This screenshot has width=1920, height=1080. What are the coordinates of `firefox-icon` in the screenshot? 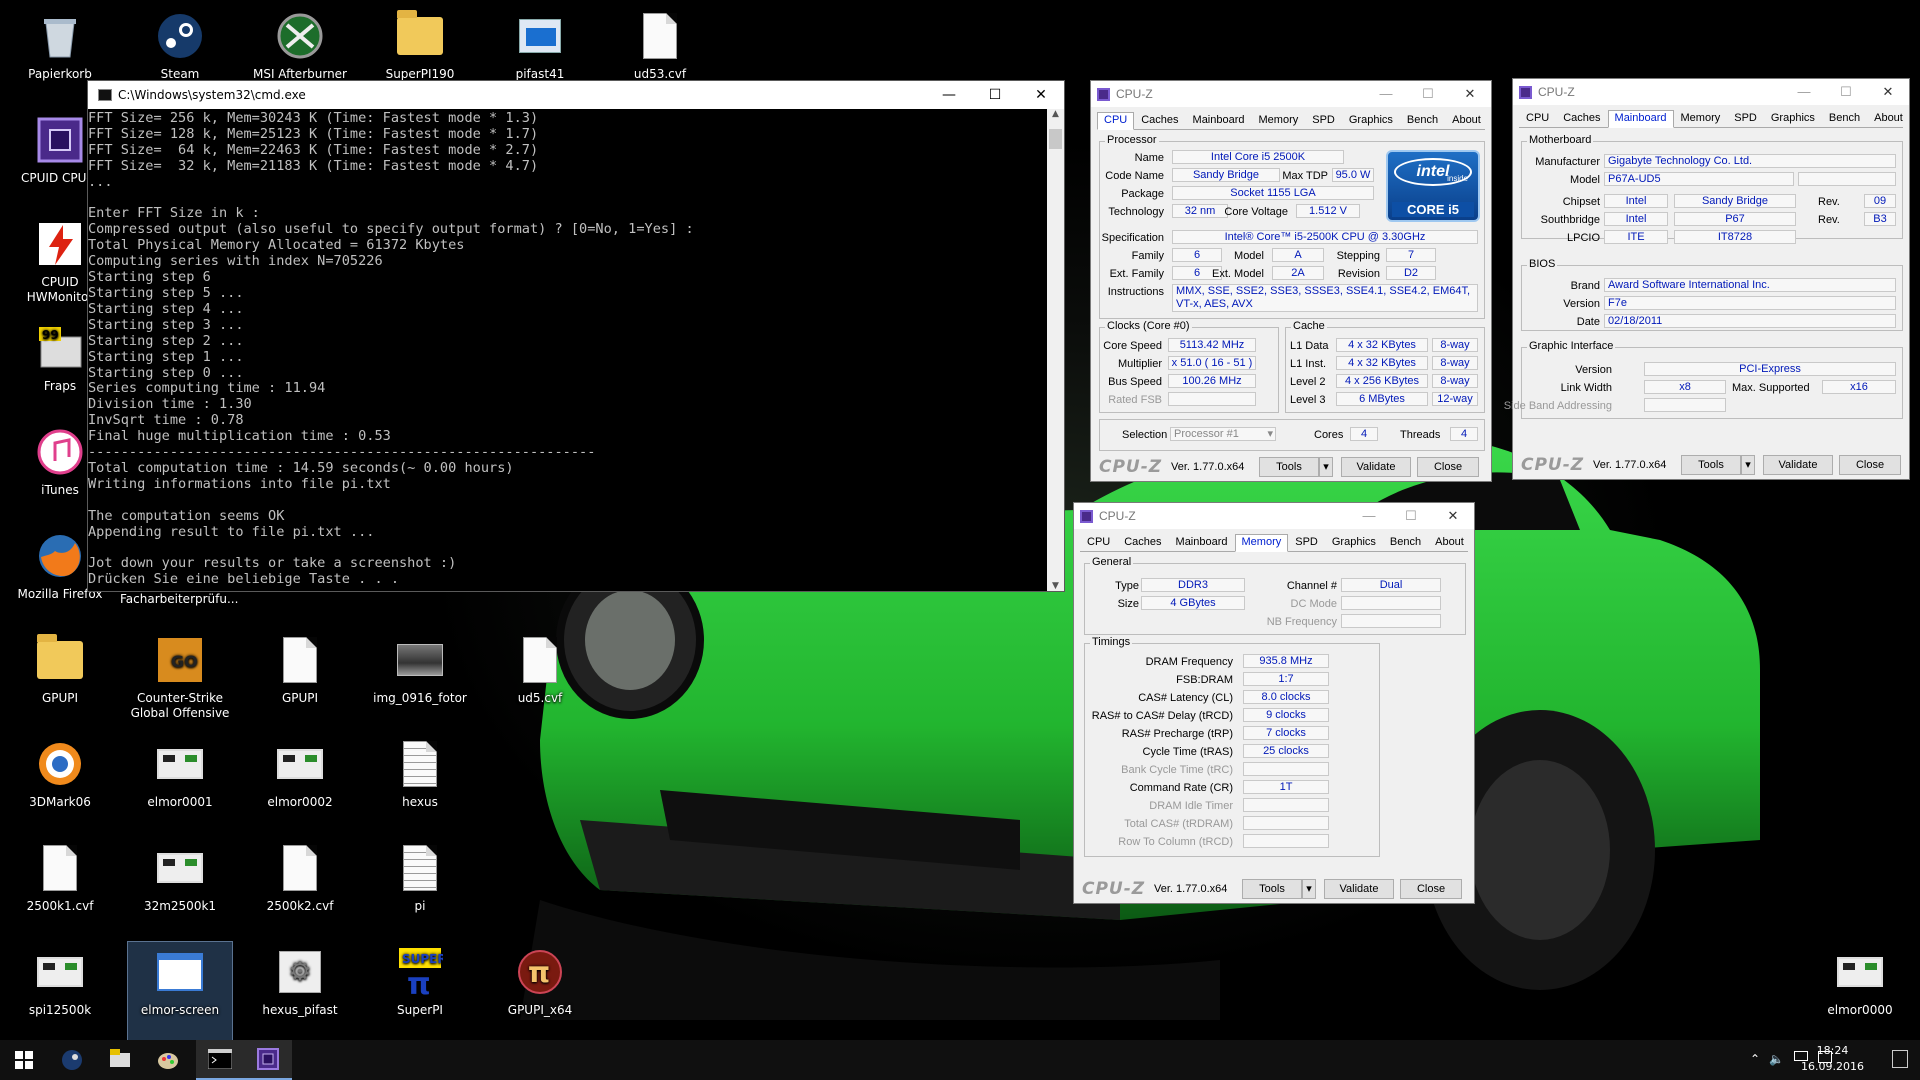 It's located at (60, 556).